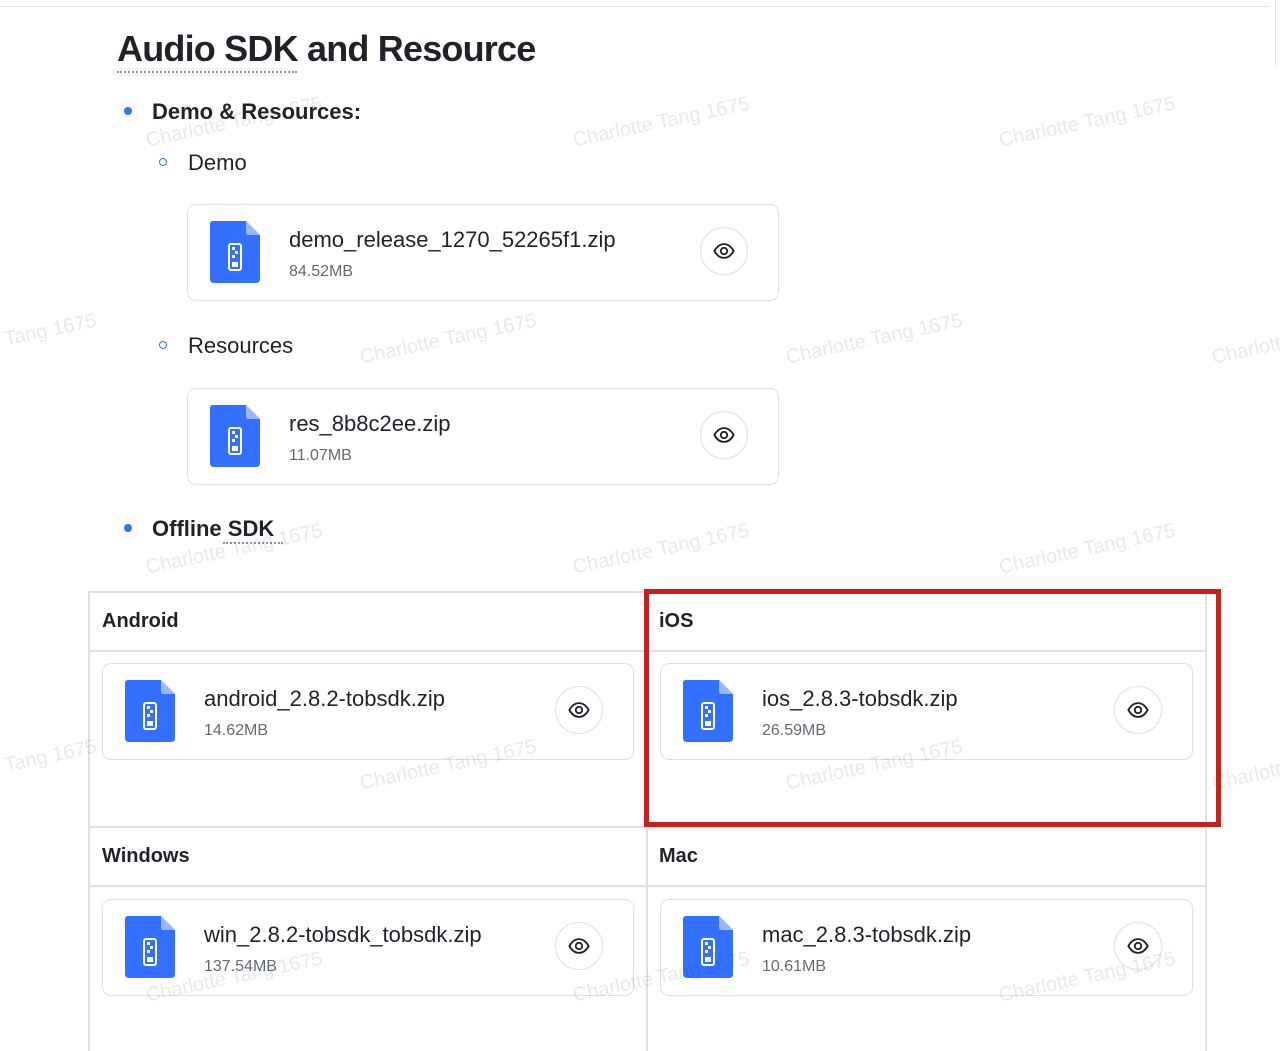 The image size is (1280, 1051). I want to click on section-heading-demo-resources: Demo & Resources:, so click(257, 111).